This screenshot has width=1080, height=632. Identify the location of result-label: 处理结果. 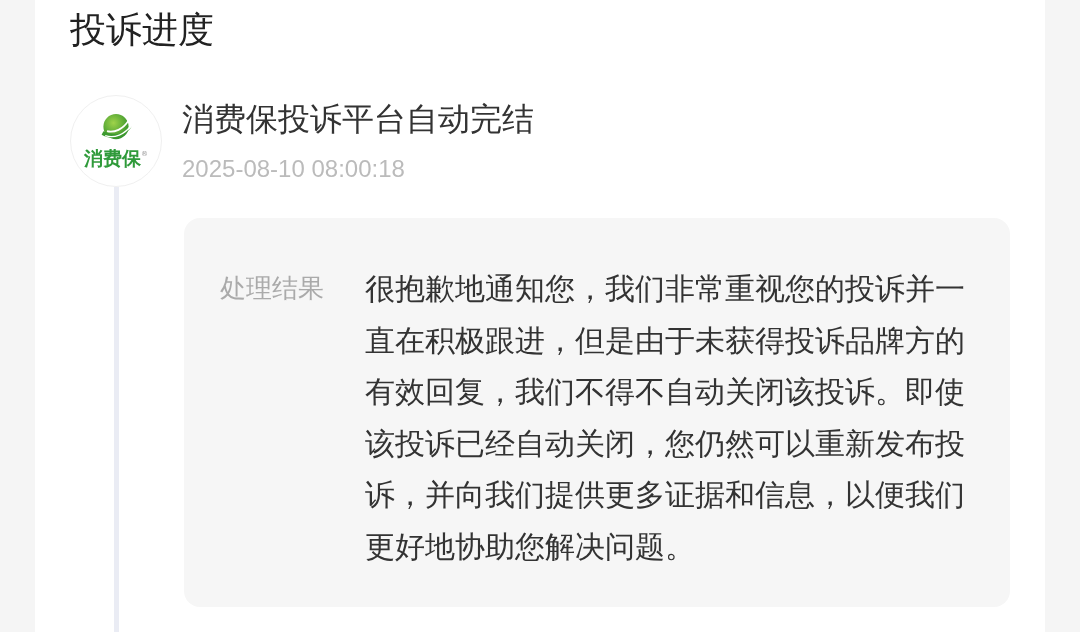
(272, 288).